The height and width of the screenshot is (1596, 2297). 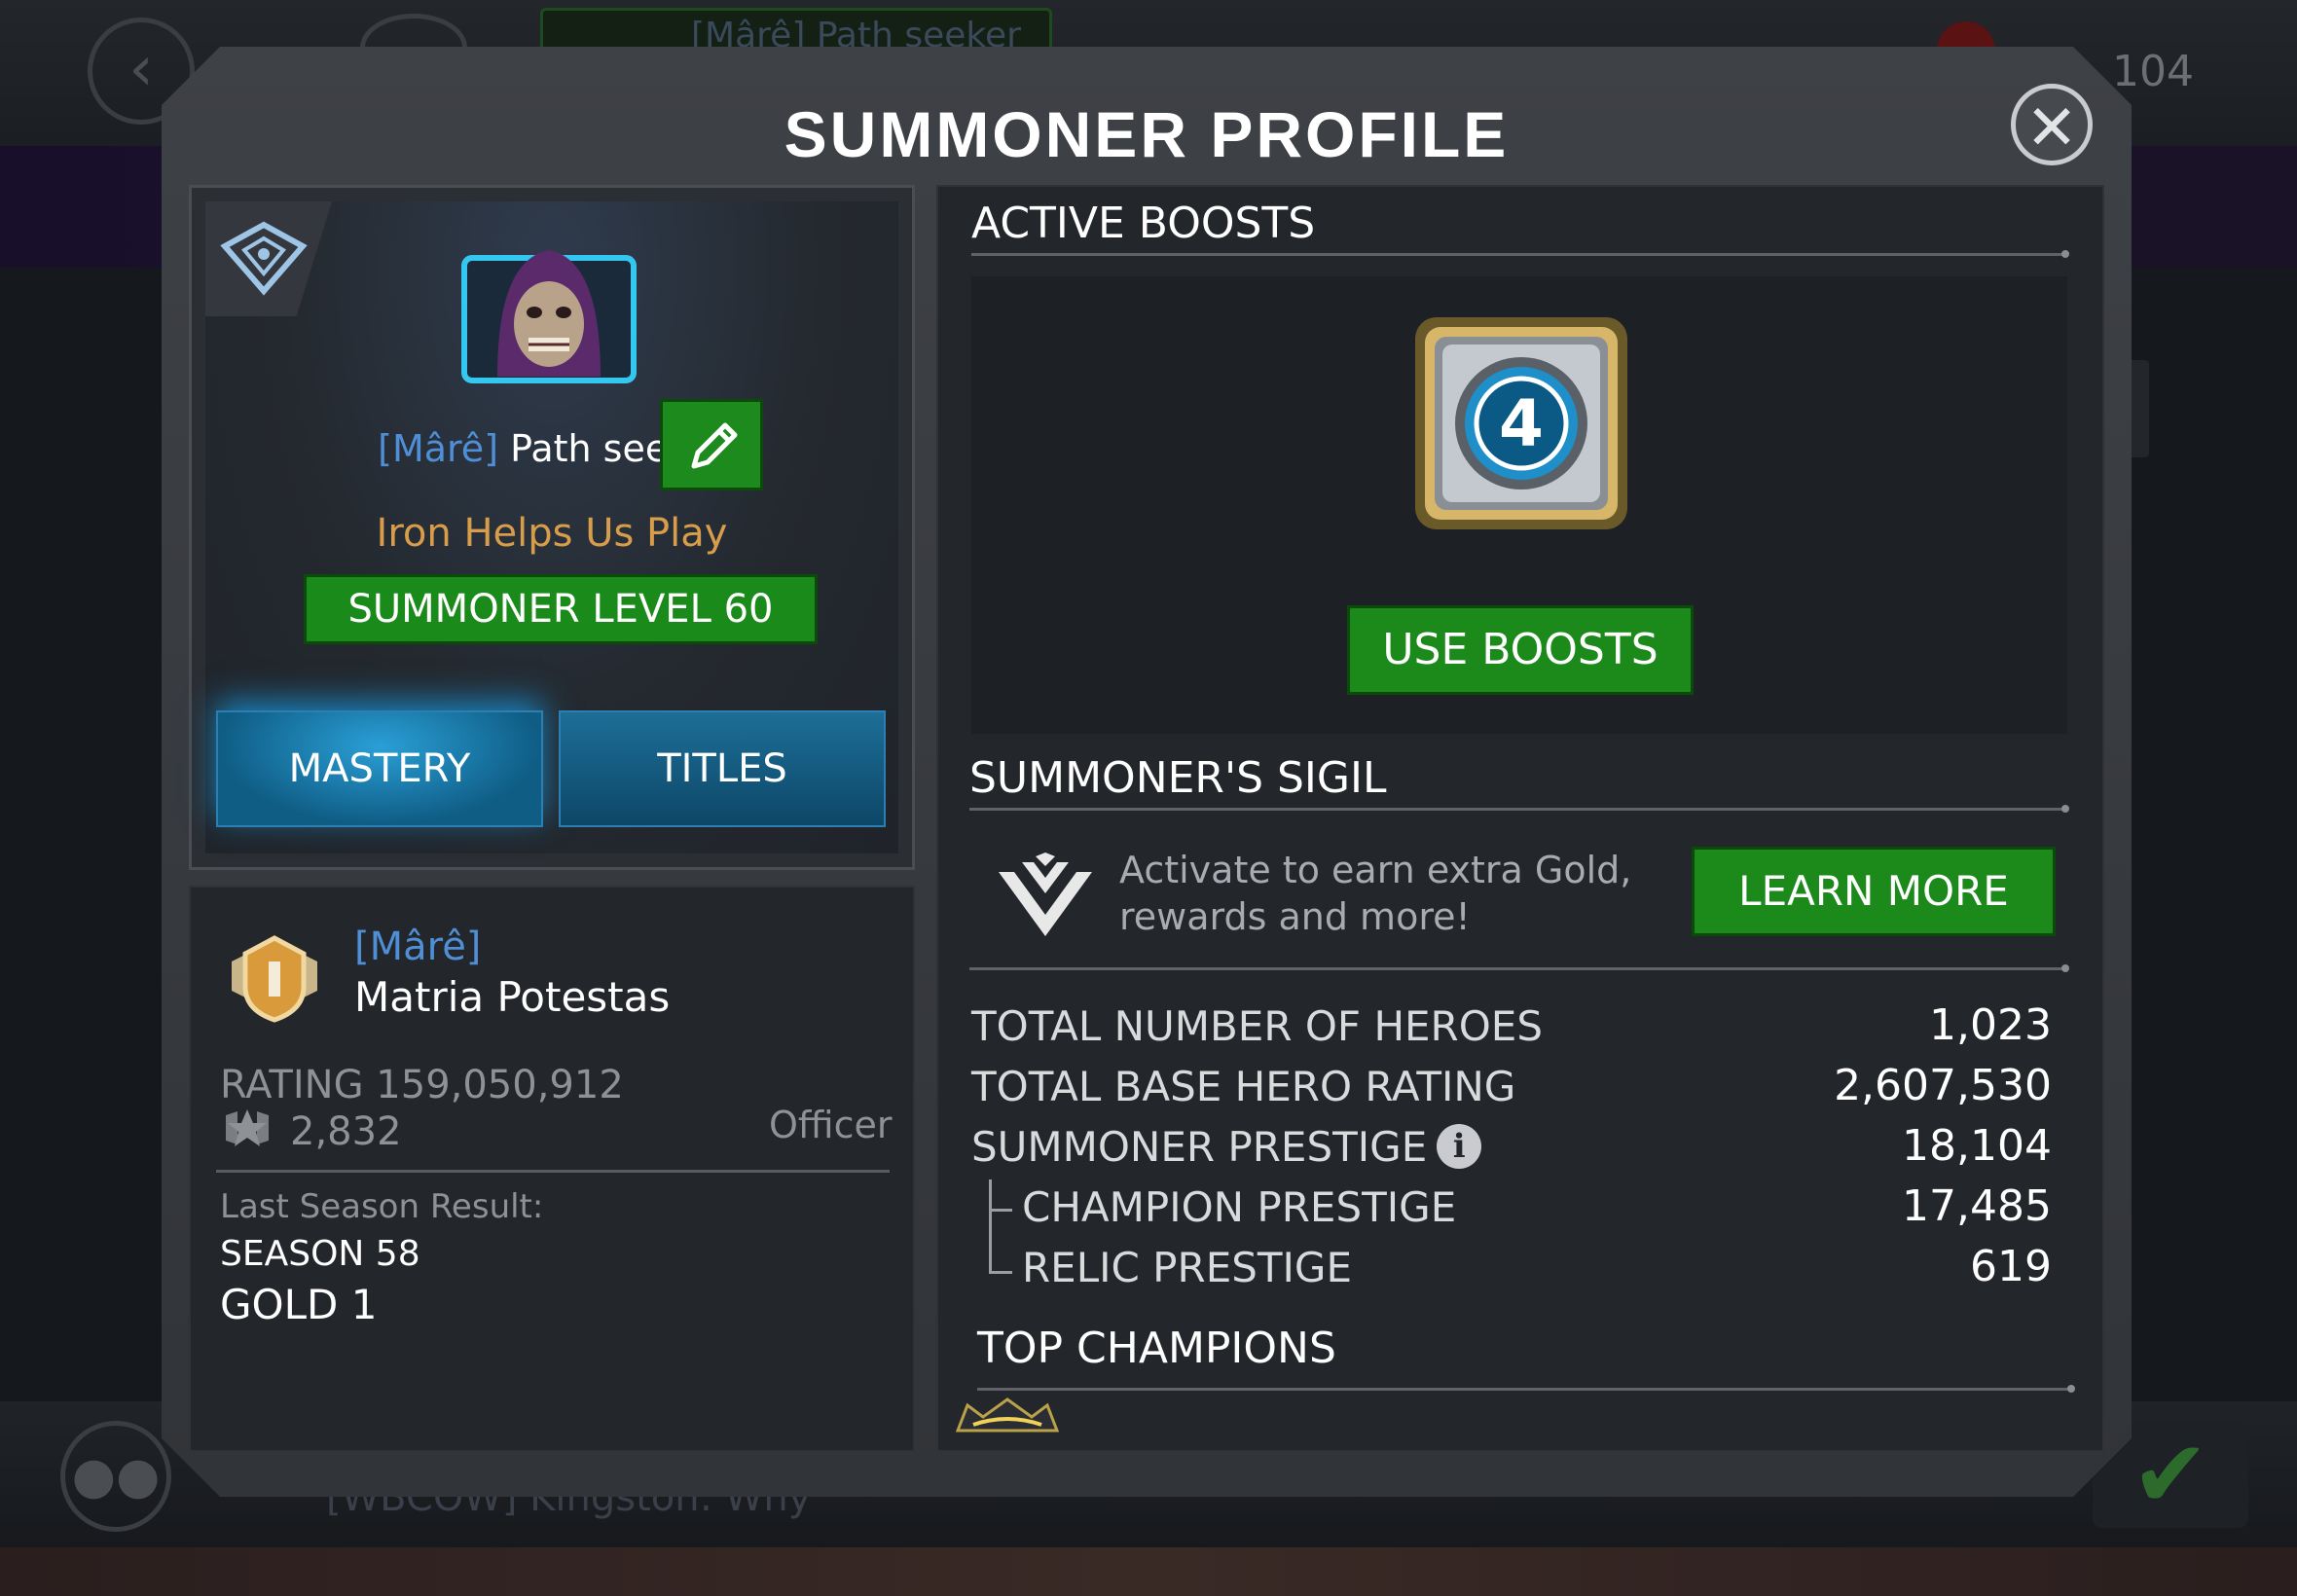 What do you see at coordinates (512, 997) in the screenshot?
I see `alliance-name: Matria Potestas` at bounding box center [512, 997].